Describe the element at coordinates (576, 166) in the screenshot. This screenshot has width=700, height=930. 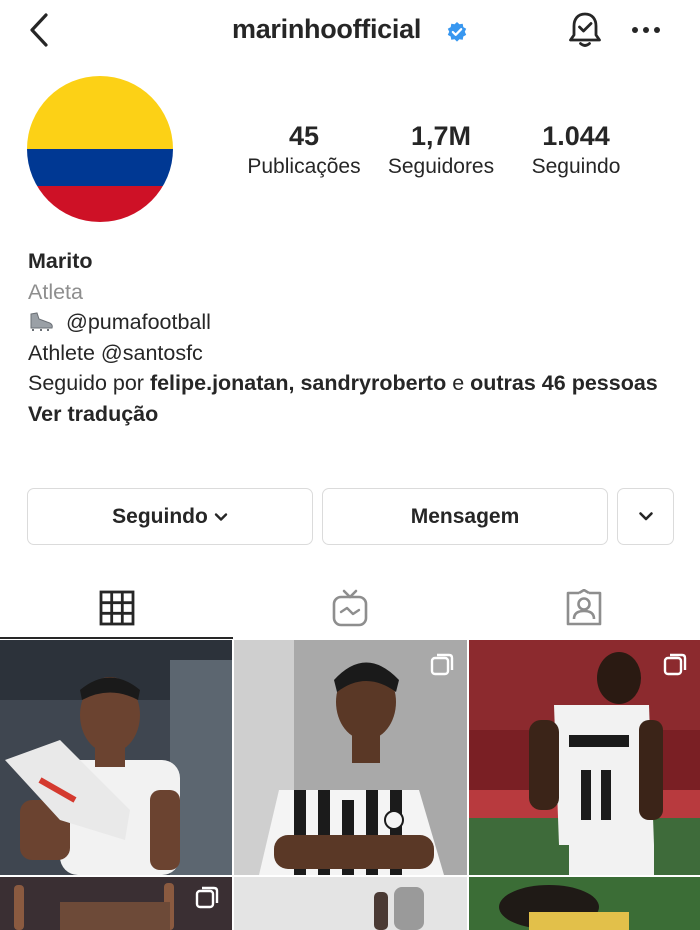
I see `stat-following-label: Seguindo` at that location.